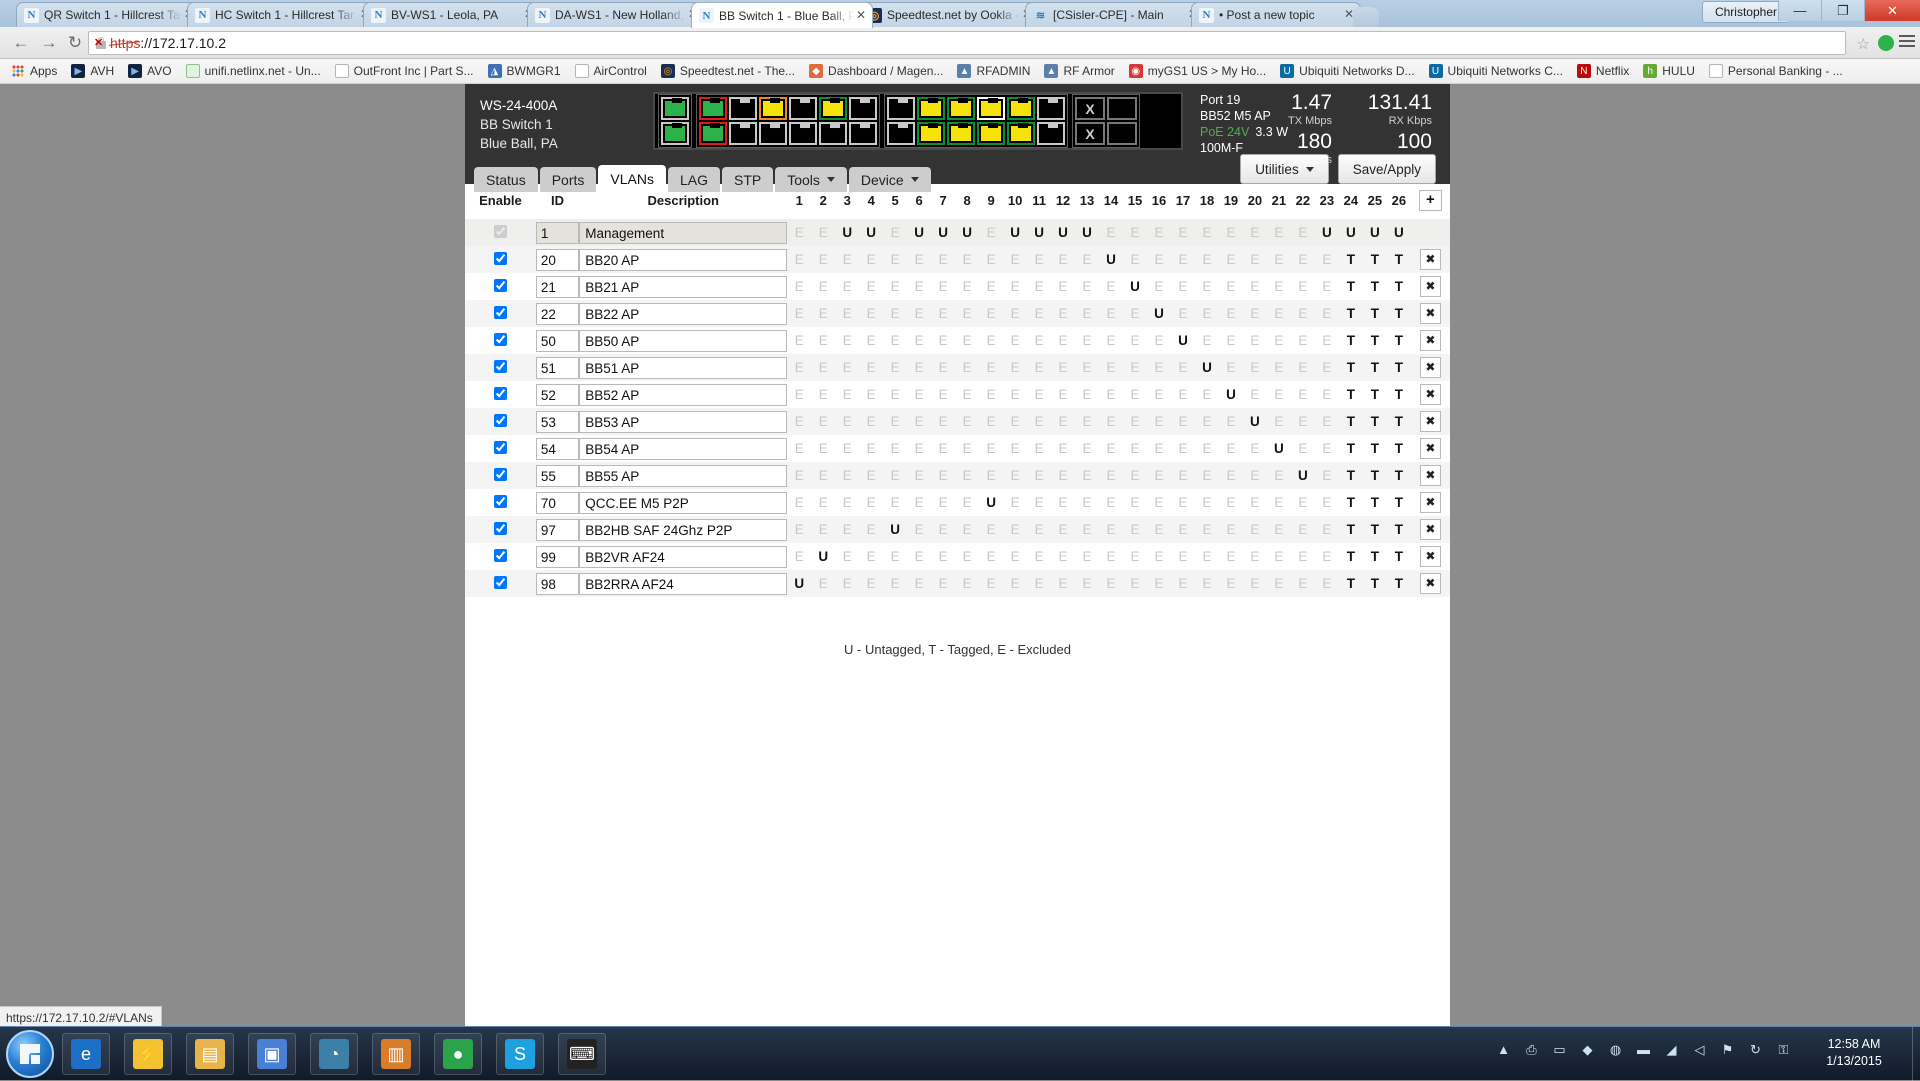 Image resolution: width=1920 pixels, height=1081 pixels. What do you see at coordinates (1559, 1049) in the screenshot?
I see `tray-monitor-icon: ▭` at bounding box center [1559, 1049].